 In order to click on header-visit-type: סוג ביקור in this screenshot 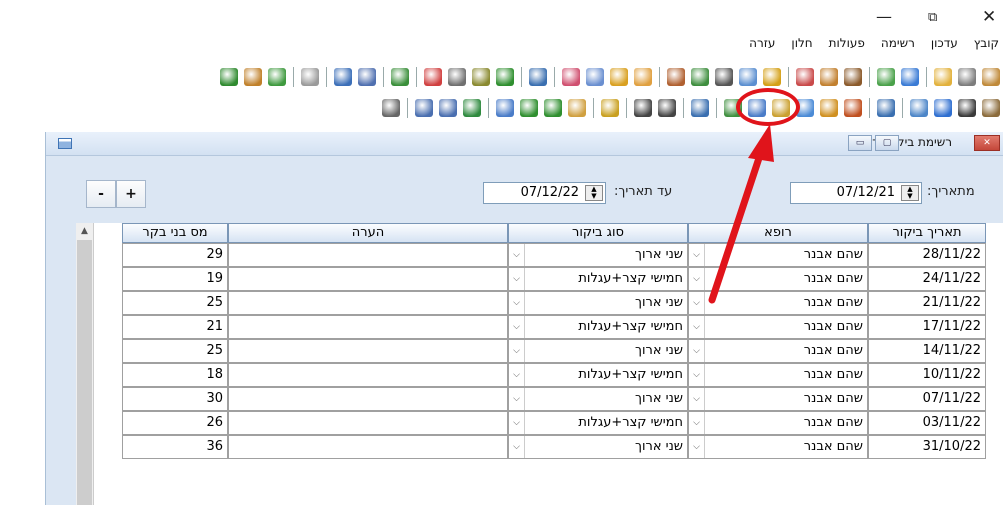, I will do `click(598, 233)`.